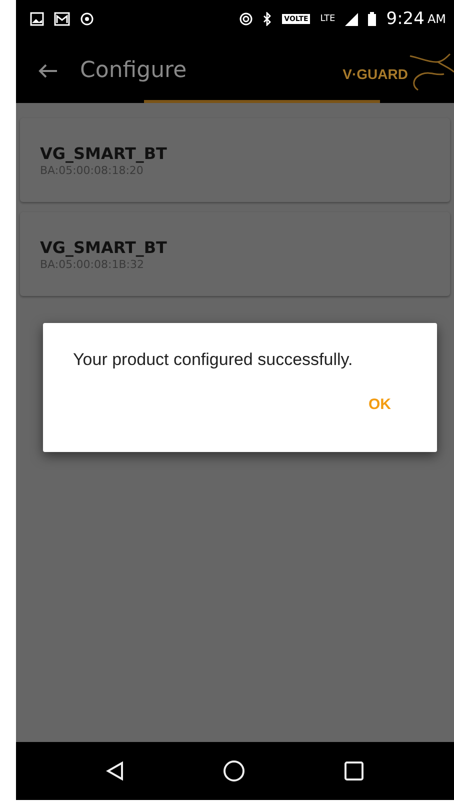 The image size is (454, 802). What do you see at coordinates (375, 74) in the screenshot?
I see `brand-logo-text: V·GUARD` at bounding box center [375, 74].